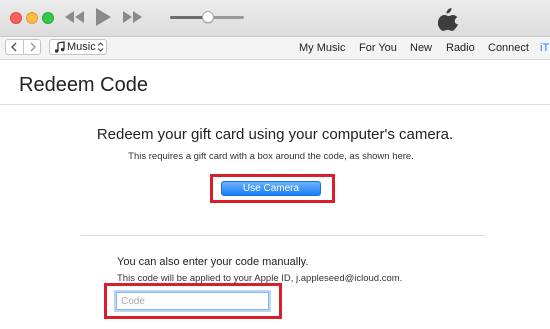 The height and width of the screenshot is (329, 550). What do you see at coordinates (103, 19) in the screenshot?
I see `play-icon` at bounding box center [103, 19].